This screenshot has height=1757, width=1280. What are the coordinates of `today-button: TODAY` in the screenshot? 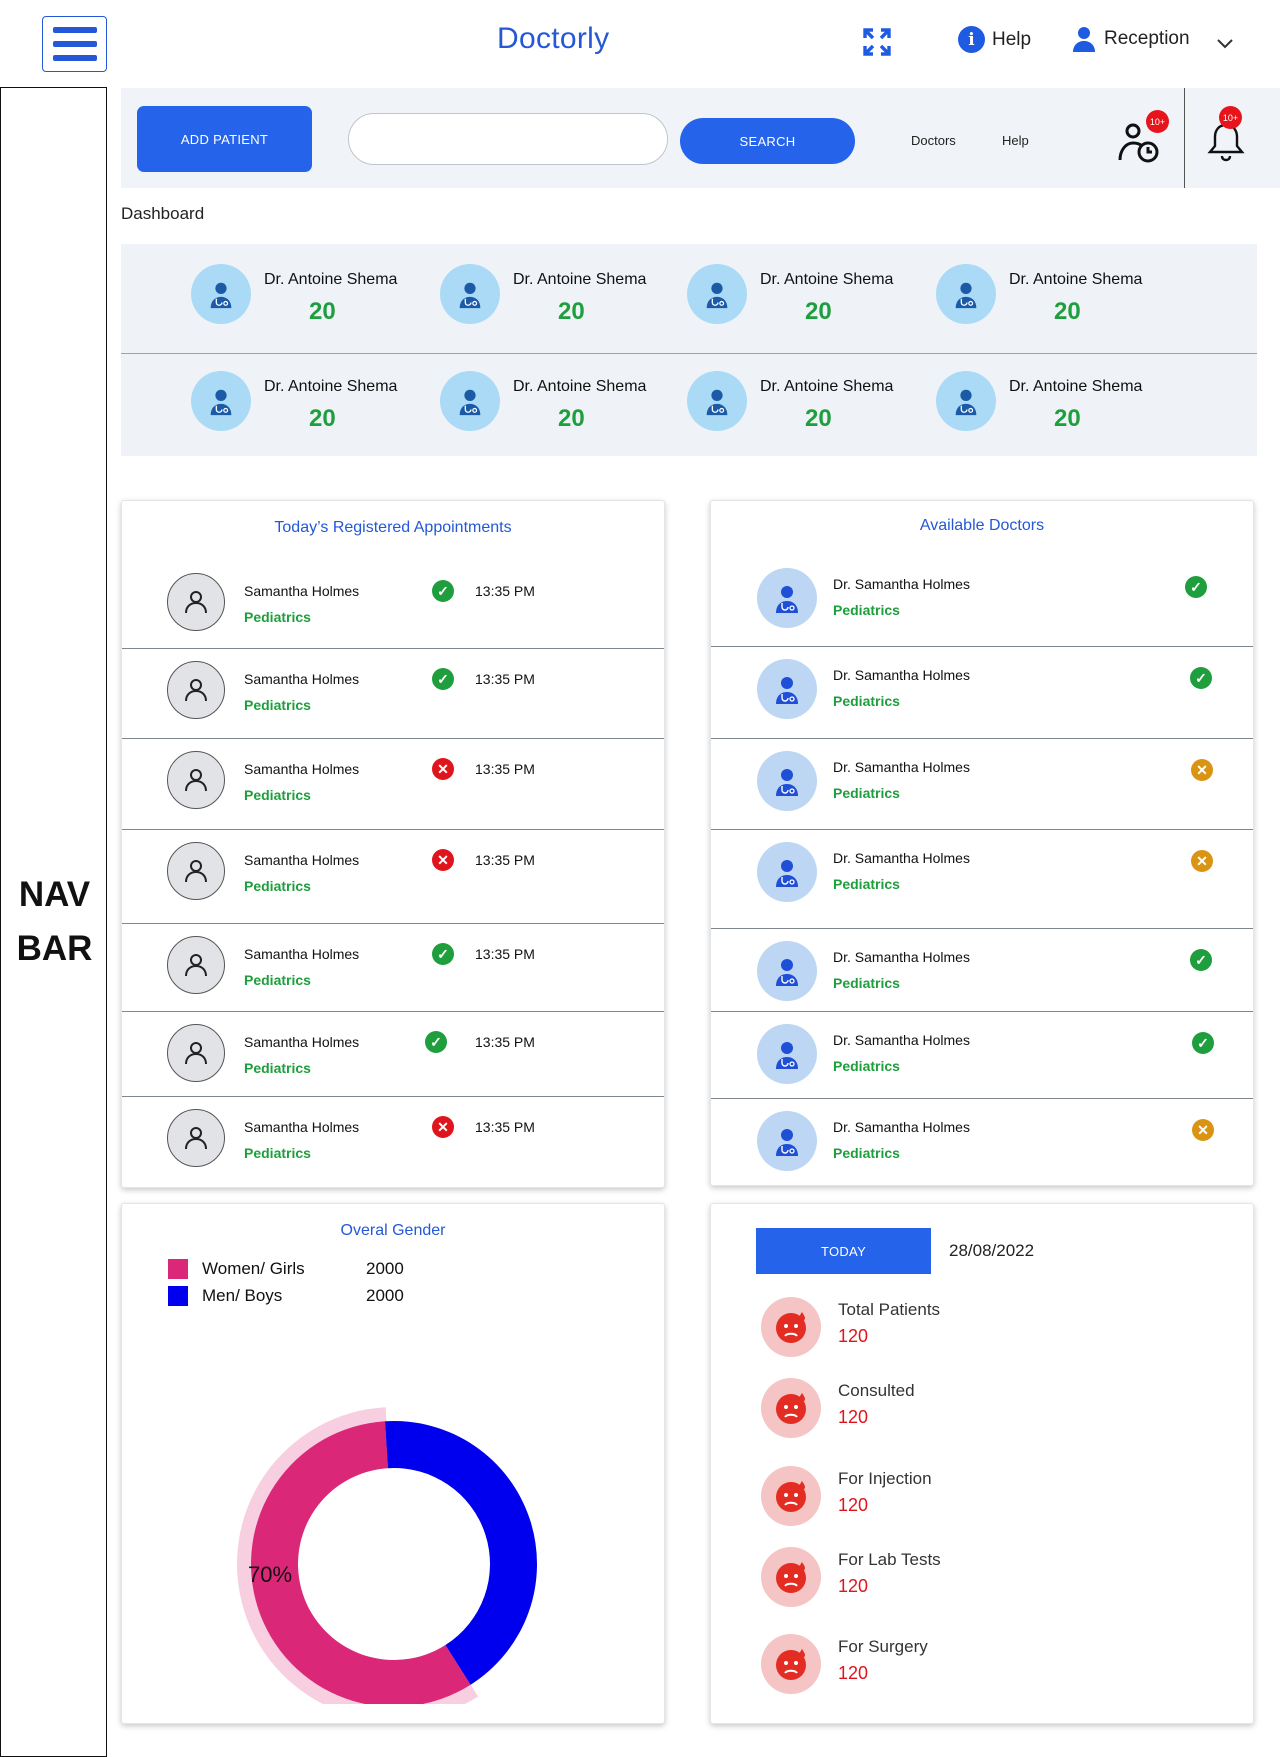 It's located at (843, 1251).